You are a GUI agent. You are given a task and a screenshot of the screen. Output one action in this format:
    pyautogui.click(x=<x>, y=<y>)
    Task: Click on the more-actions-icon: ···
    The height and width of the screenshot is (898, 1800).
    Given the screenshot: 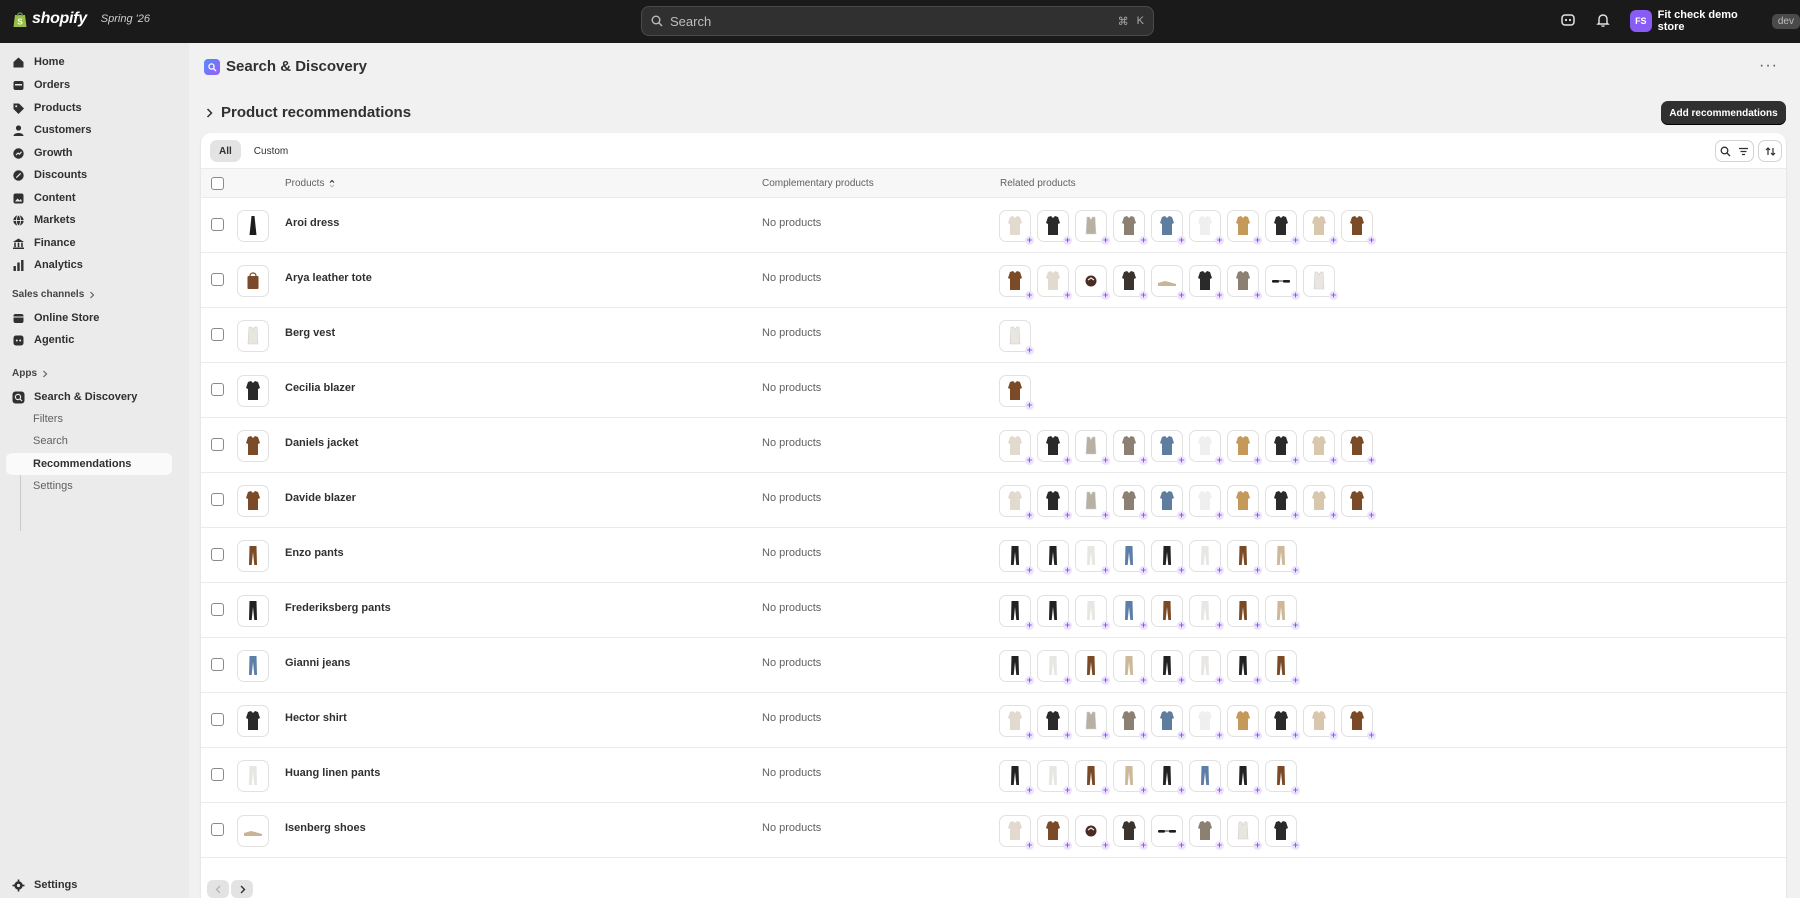 What is the action you would take?
    pyautogui.click(x=1768, y=66)
    